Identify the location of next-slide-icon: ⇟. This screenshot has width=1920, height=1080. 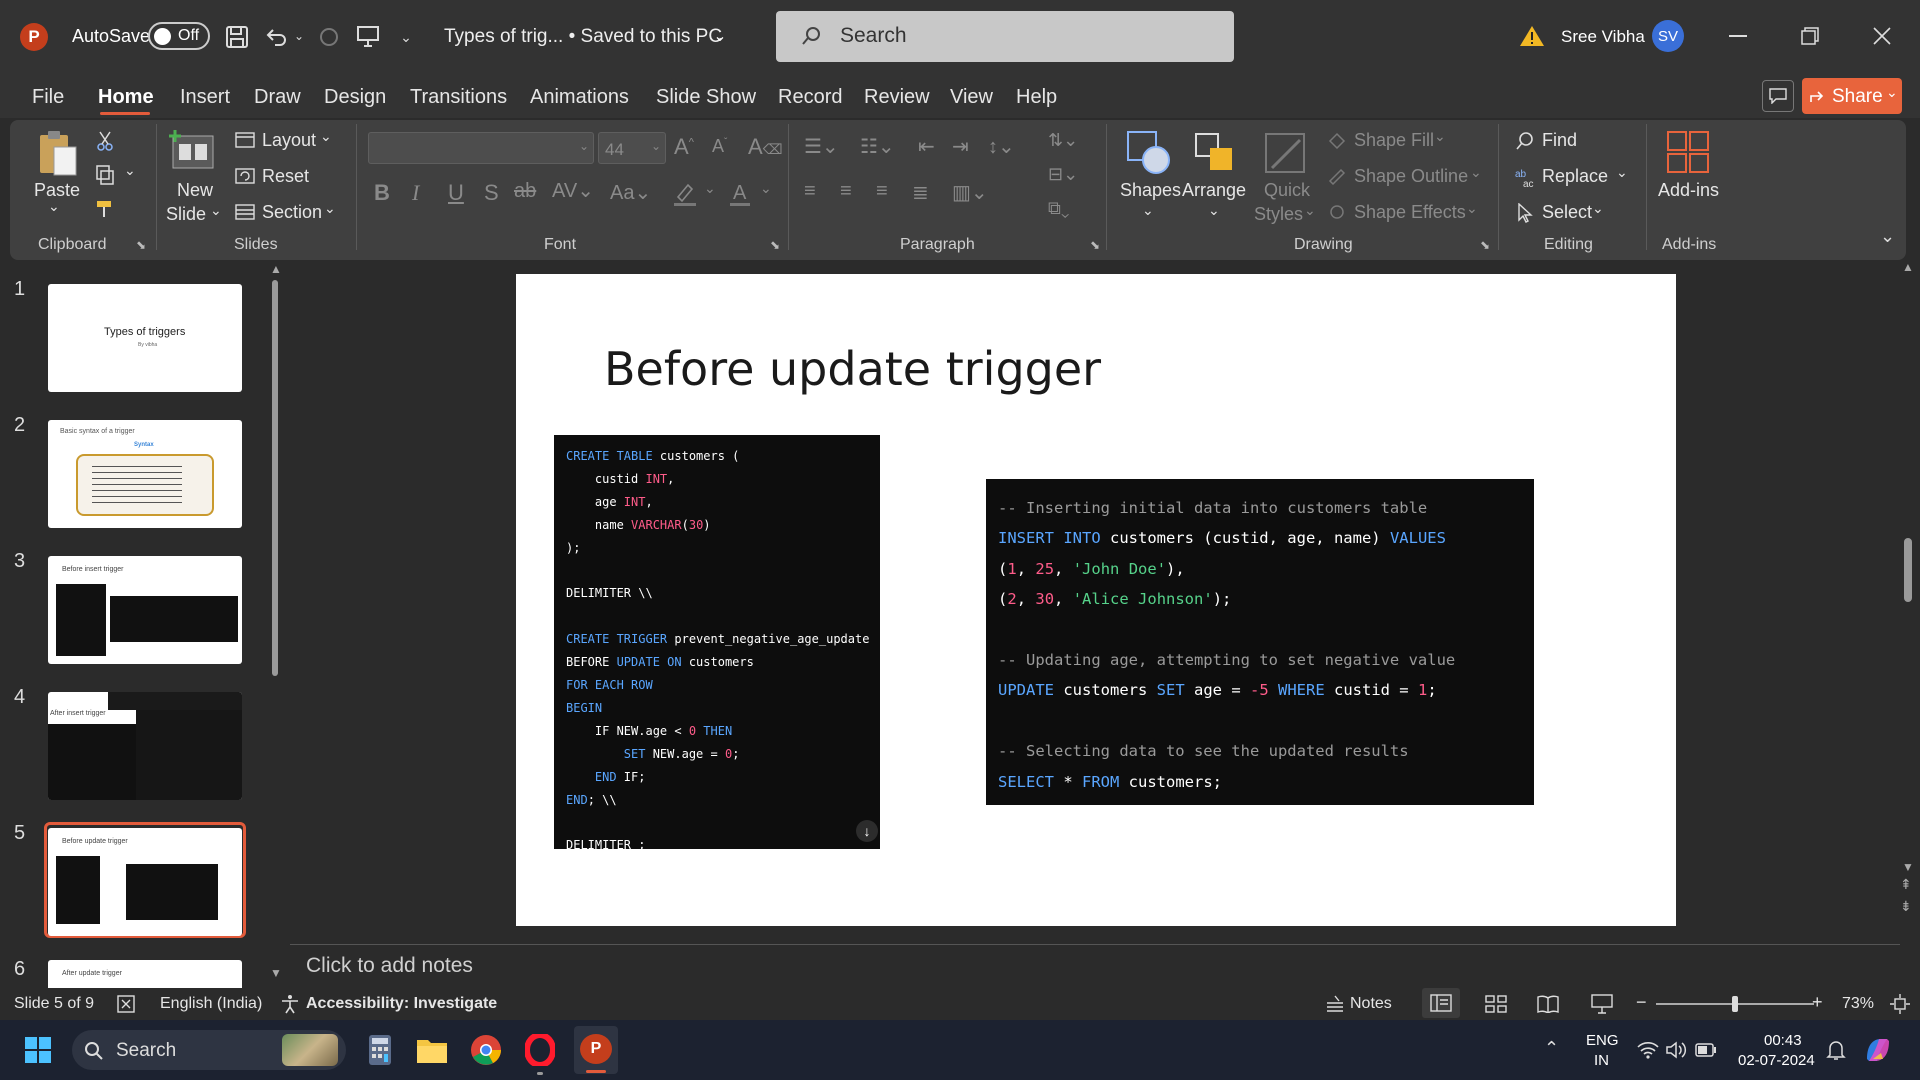
(1906, 906).